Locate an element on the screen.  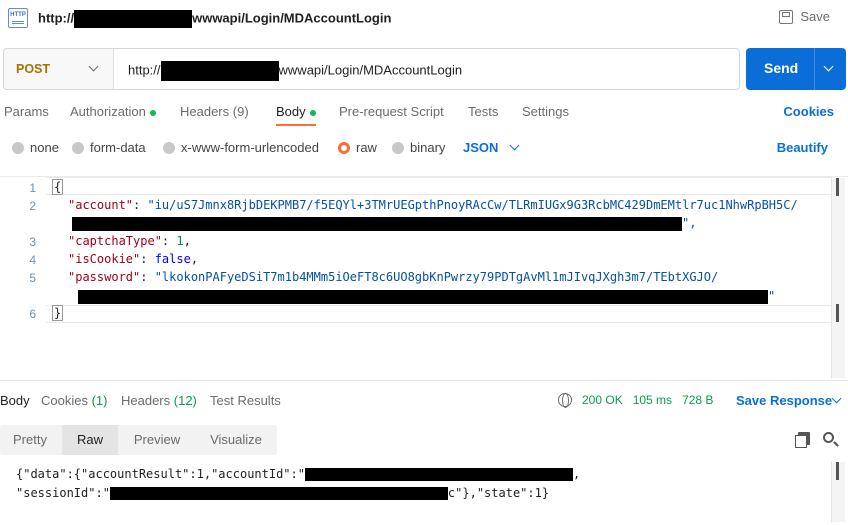
beautify-button: Beautify is located at coordinates (802, 147).